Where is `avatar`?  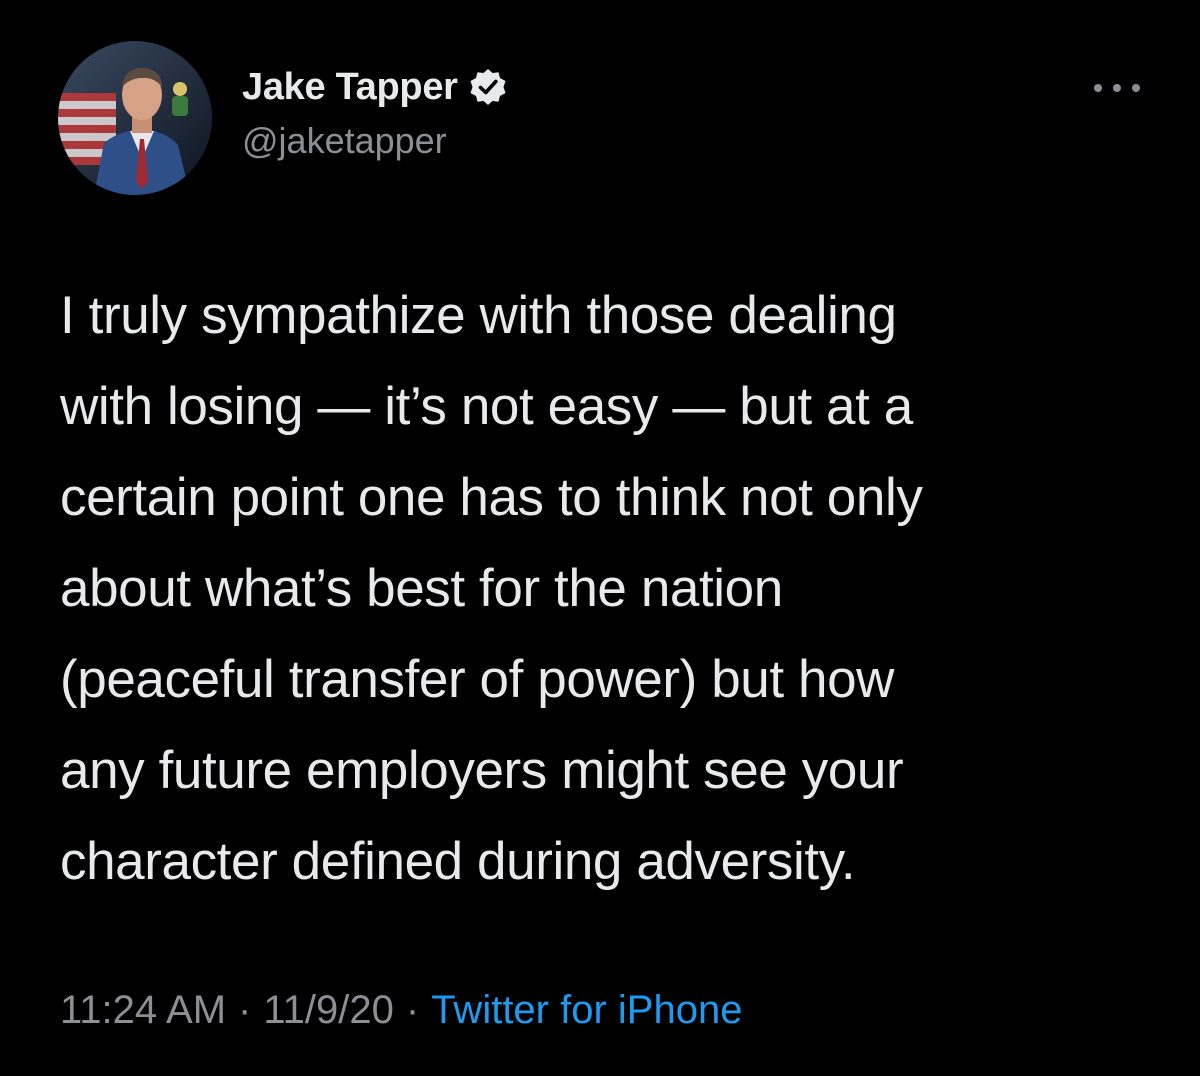
avatar is located at coordinates (135, 118).